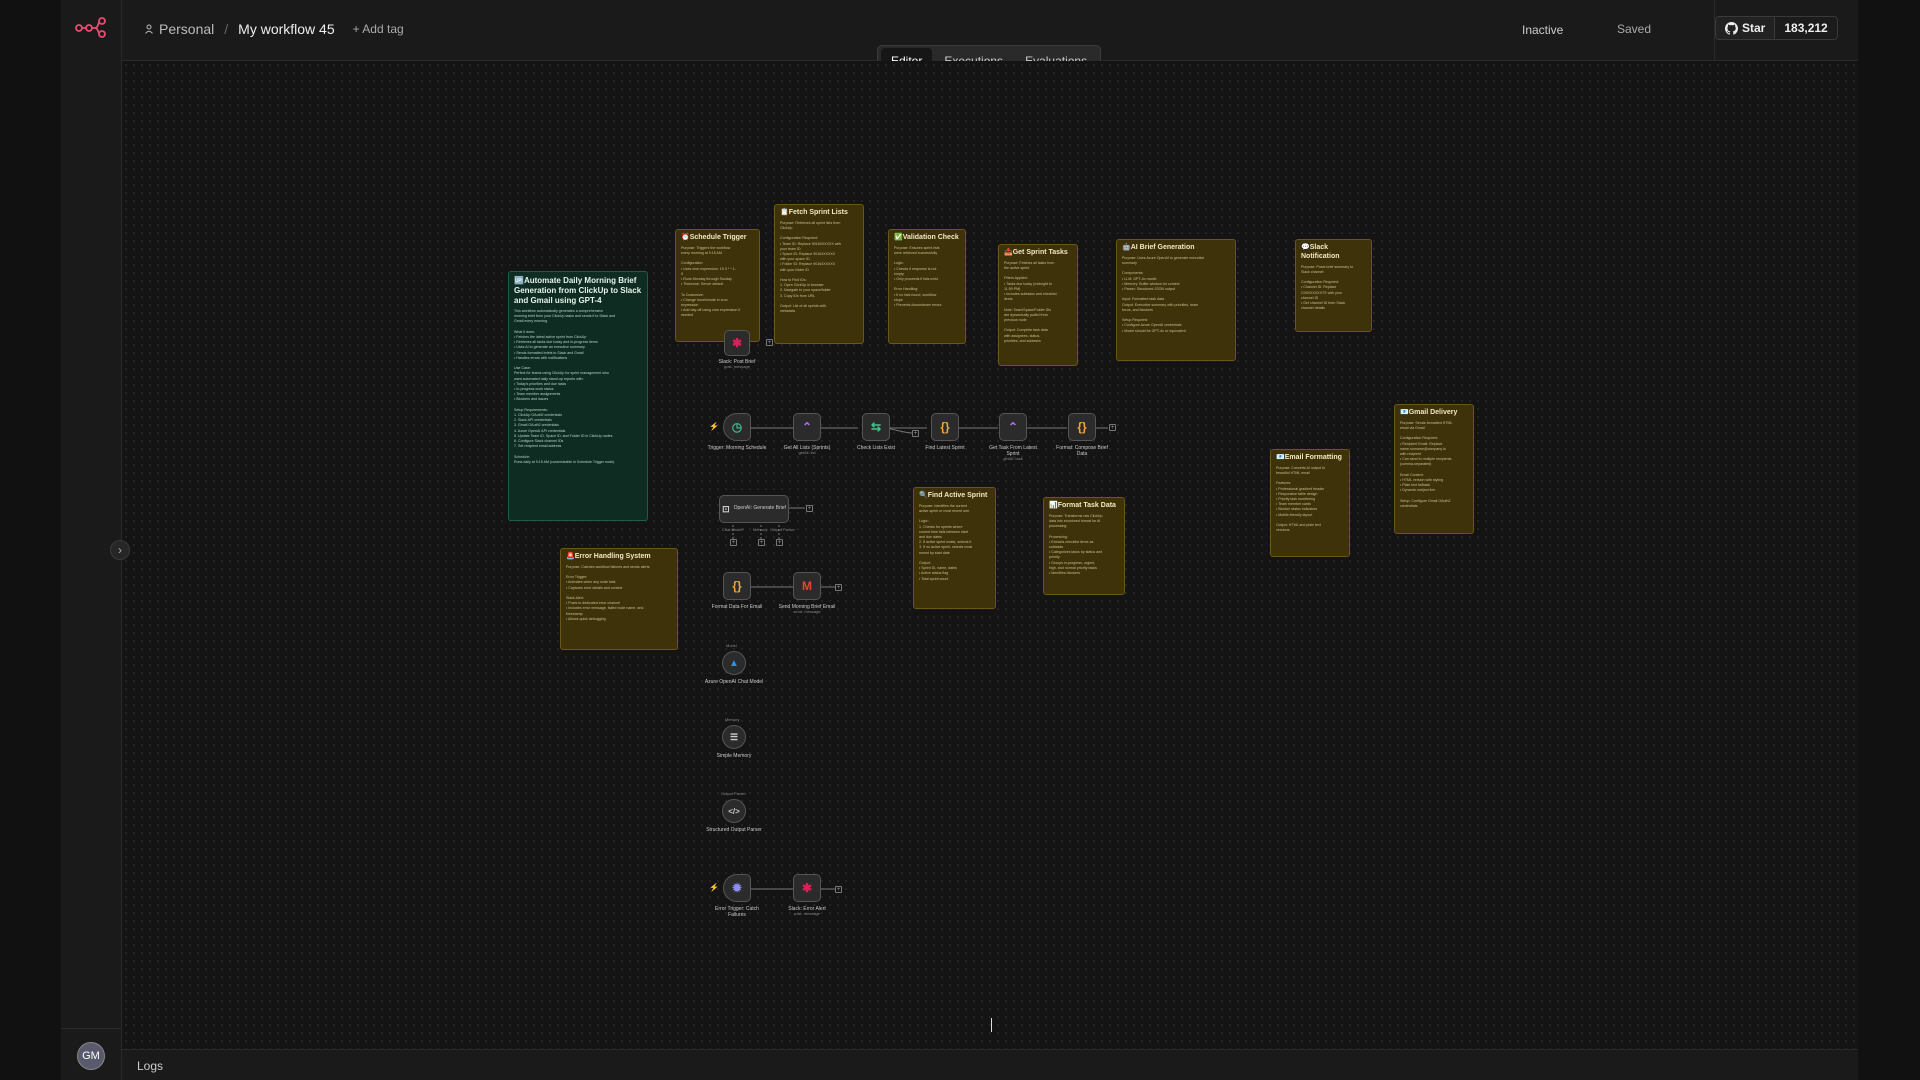 The image size is (1920, 1080). I want to click on note-line: • Allows quick debugging, so click(586, 618).